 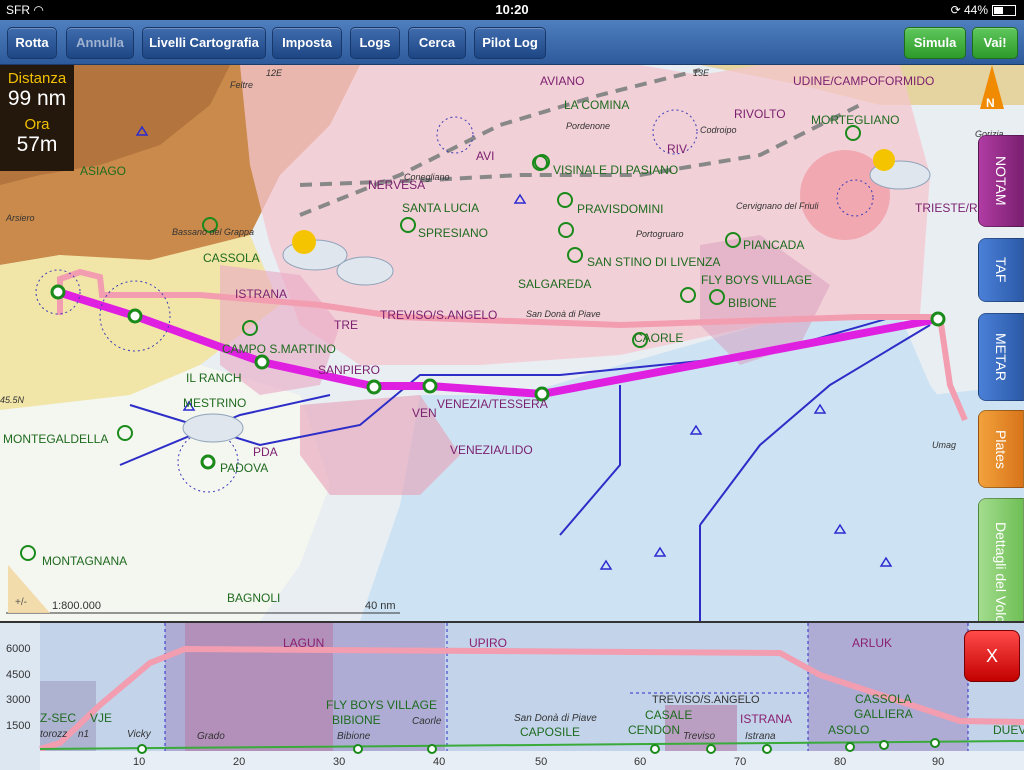 What do you see at coordinates (375, 43) in the screenshot?
I see `logs-button: Logs` at bounding box center [375, 43].